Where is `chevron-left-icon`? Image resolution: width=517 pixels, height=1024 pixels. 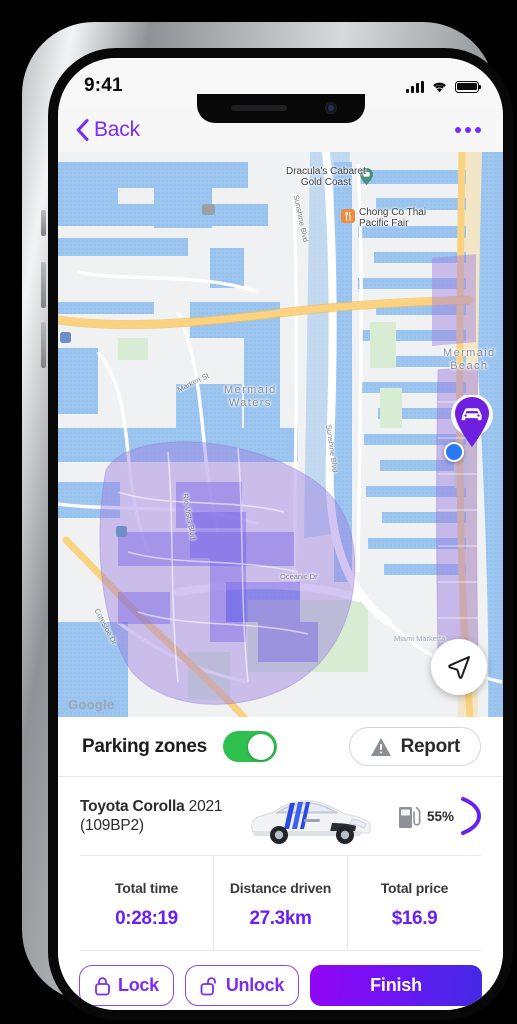 chevron-left-icon is located at coordinates (82, 130).